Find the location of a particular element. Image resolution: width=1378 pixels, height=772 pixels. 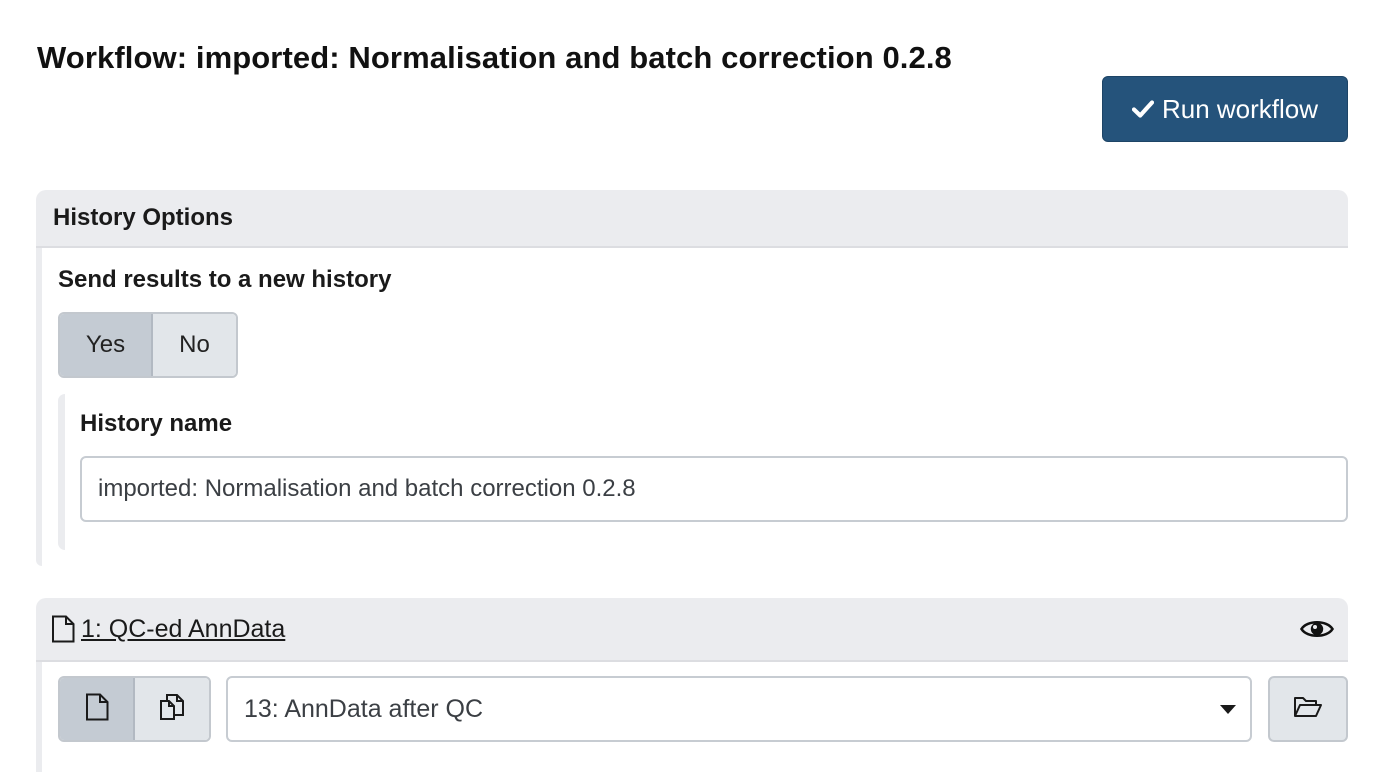

toggle-no-button: No is located at coordinates (194, 345).